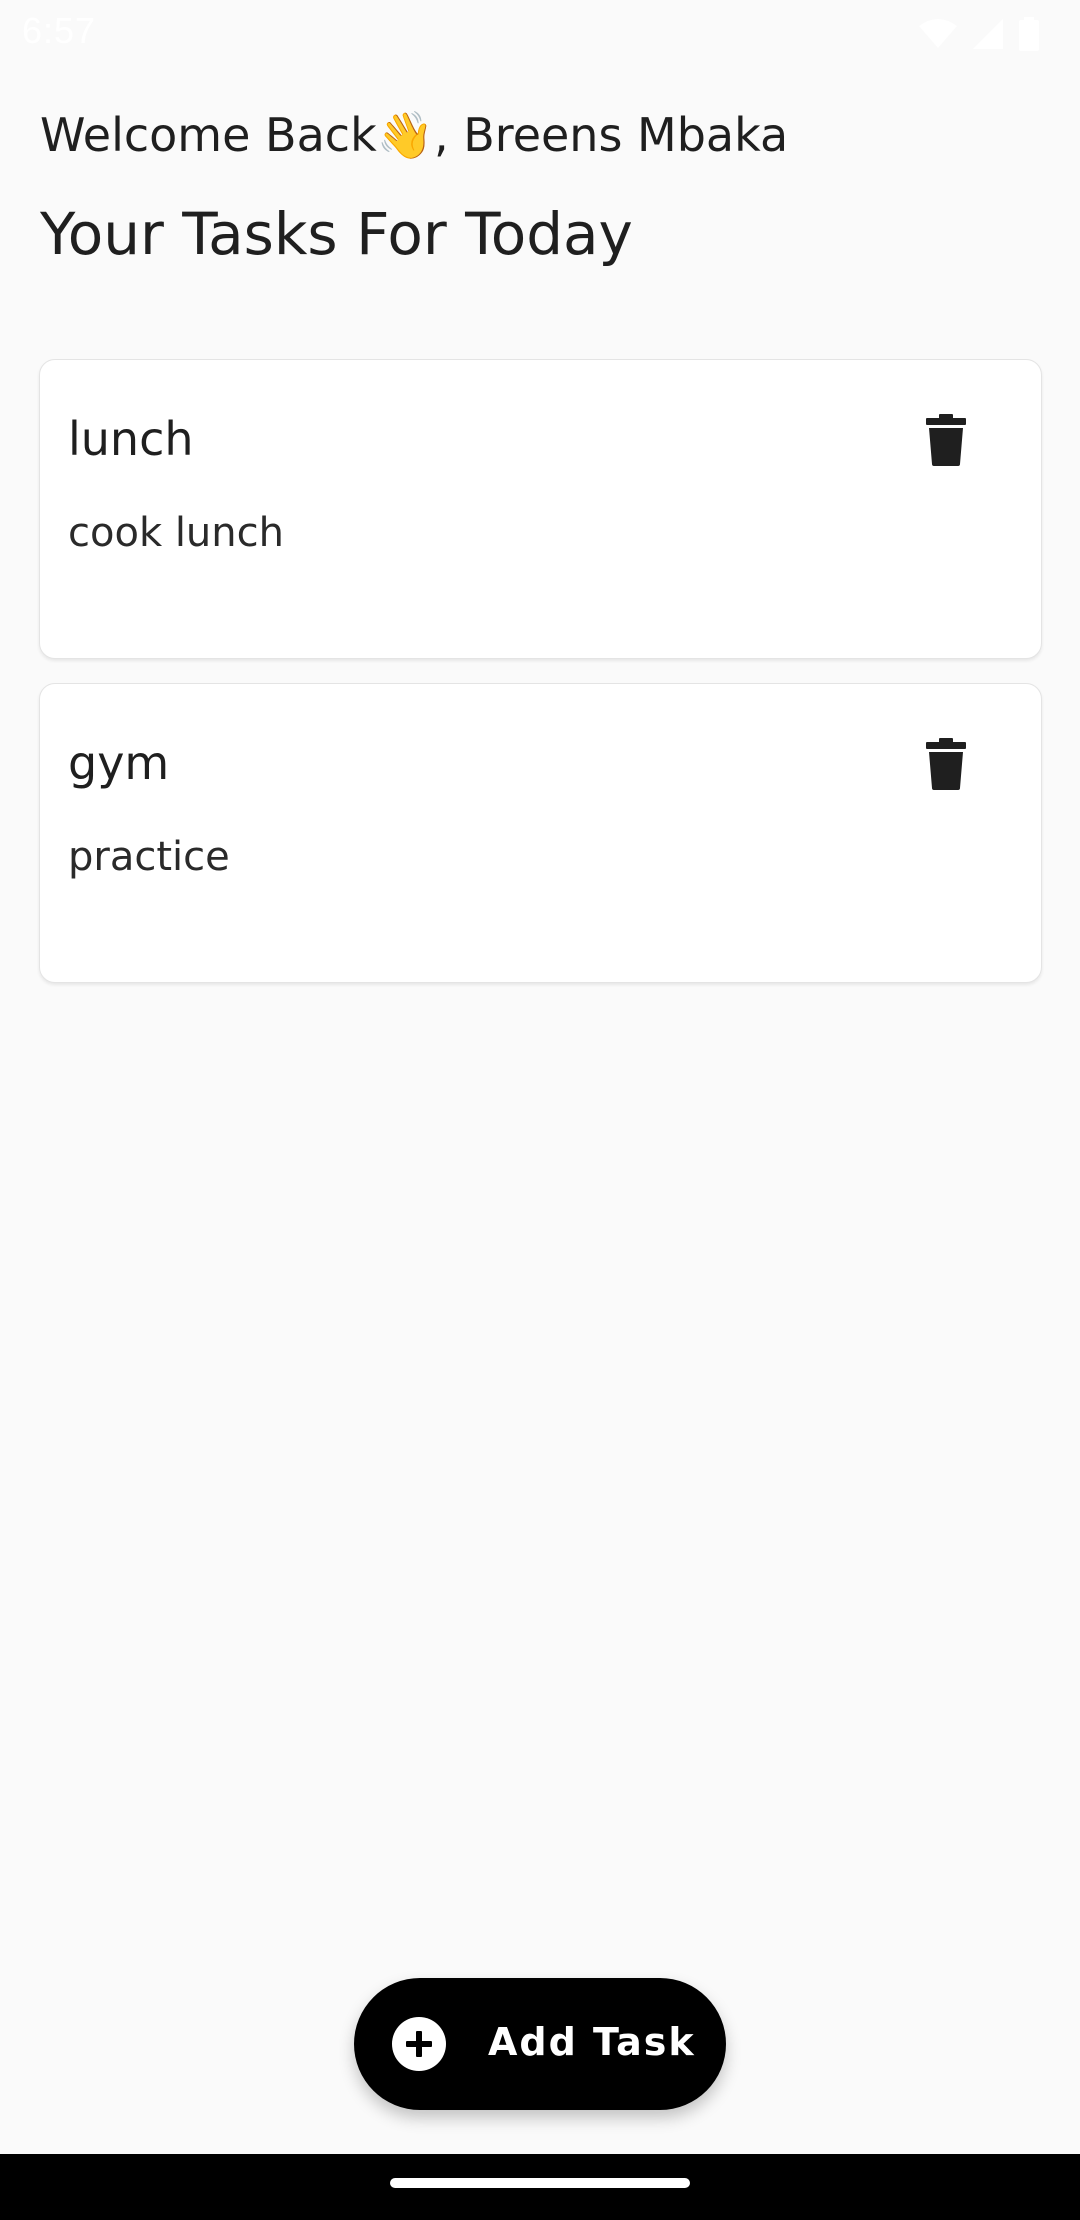 The width and height of the screenshot is (1080, 2220). What do you see at coordinates (540, 509) in the screenshot?
I see `task-card: lunch cook lunch` at bounding box center [540, 509].